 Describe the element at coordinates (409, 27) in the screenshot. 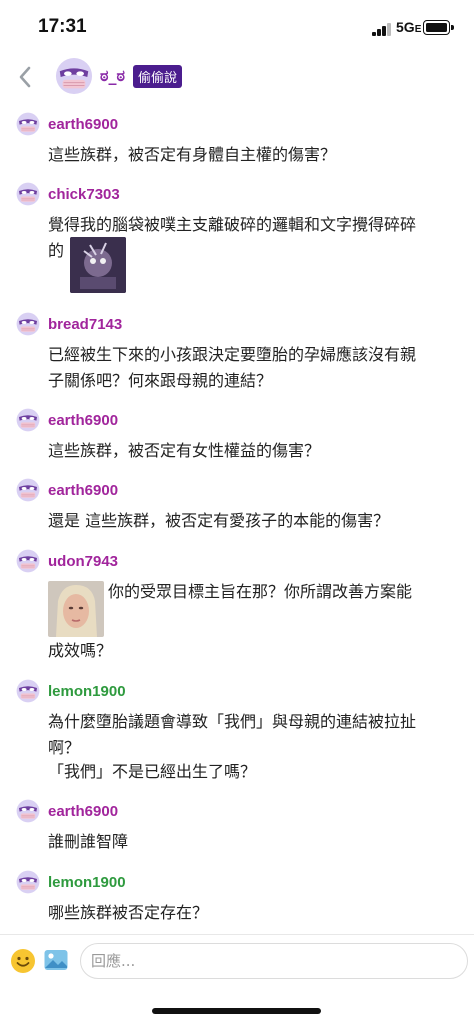

I see `network-label: 5GE` at that location.